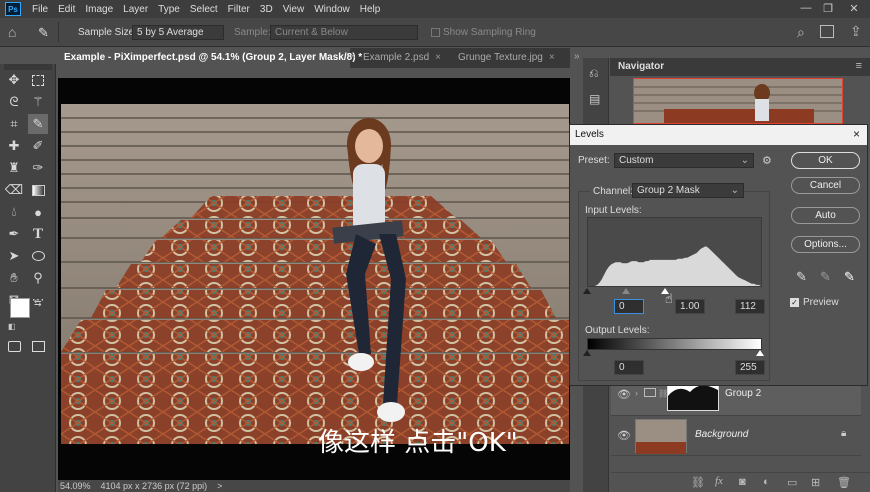 The width and height of the screenshot is (870, 492). Describe the element at coordinates (636, 393) in the screenshot. I see `expand-group-icon: ›` at that location.